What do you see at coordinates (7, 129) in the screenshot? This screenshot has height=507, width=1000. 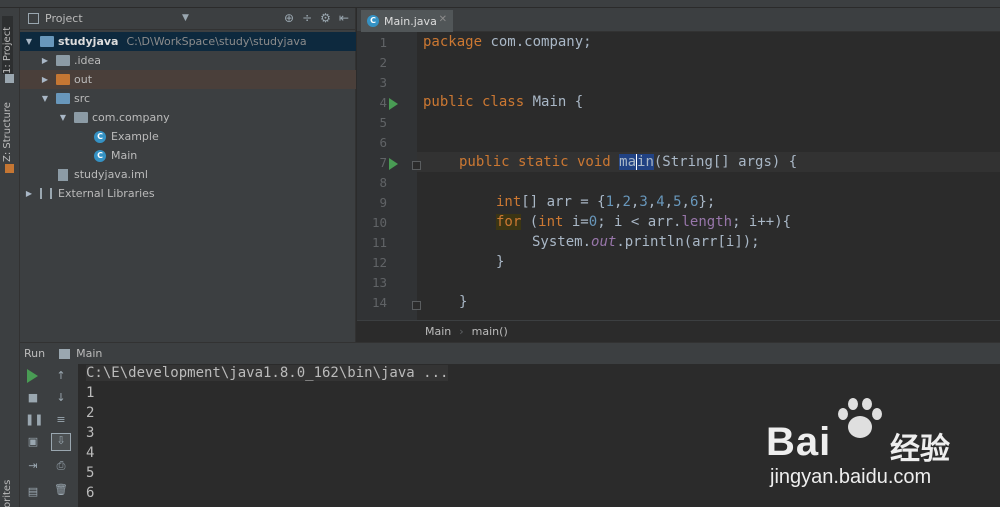 I see `tab-structure: Z: Structure` at bounding box center [7, 129].